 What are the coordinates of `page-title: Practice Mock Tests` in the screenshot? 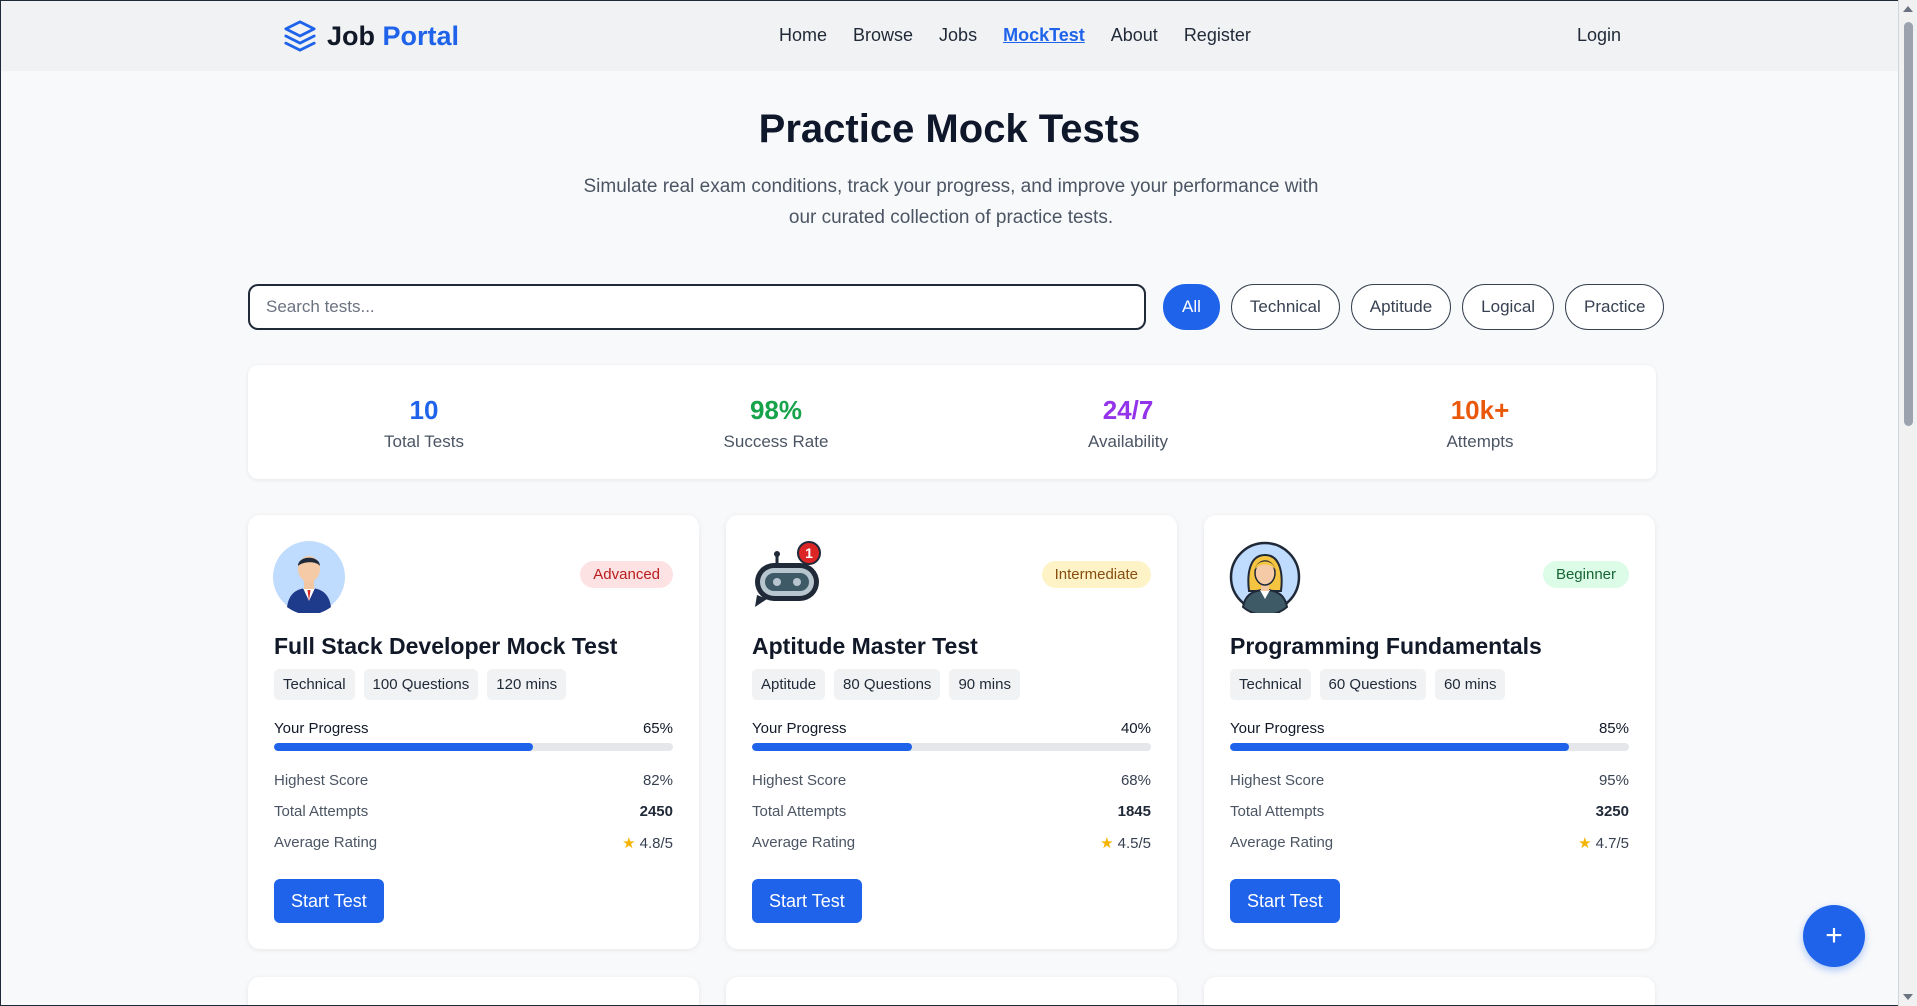 It's located at (949, 129).